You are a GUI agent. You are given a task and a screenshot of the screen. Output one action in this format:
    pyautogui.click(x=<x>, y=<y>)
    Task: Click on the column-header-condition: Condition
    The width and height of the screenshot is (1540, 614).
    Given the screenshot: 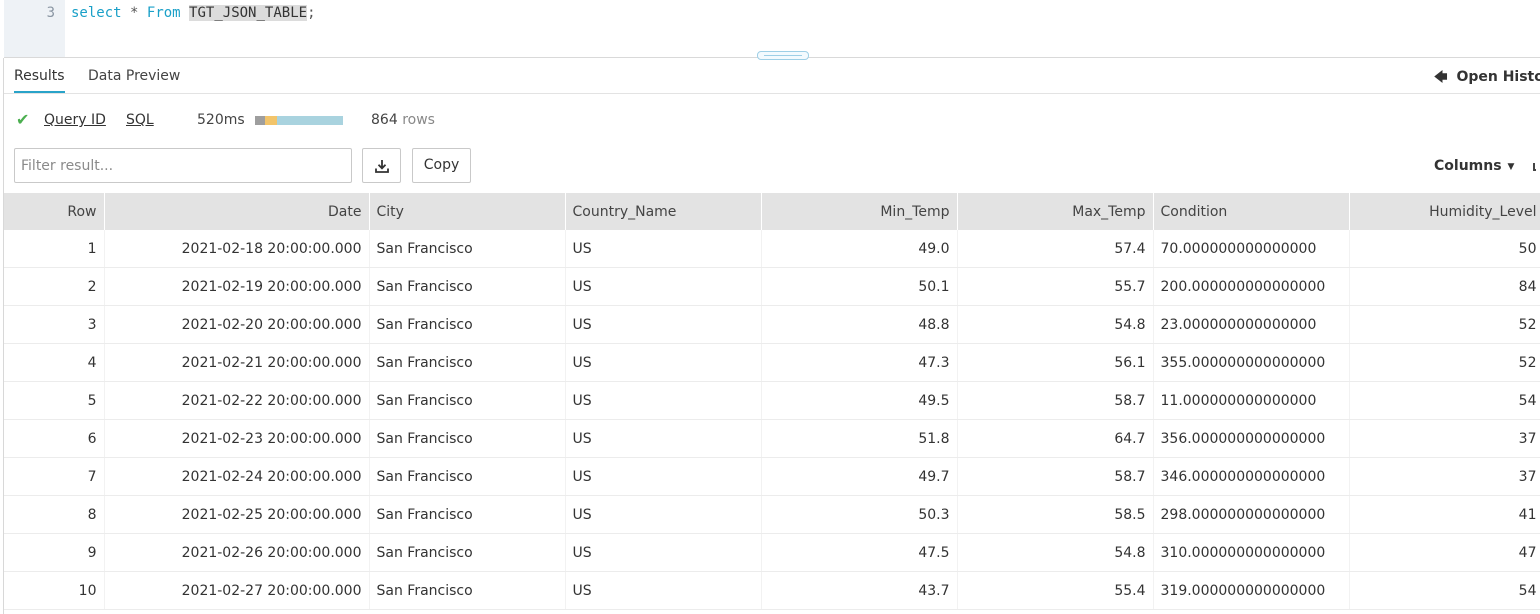 What is the action you would take?
    pyautogui.click(x=1251, y=211)
    